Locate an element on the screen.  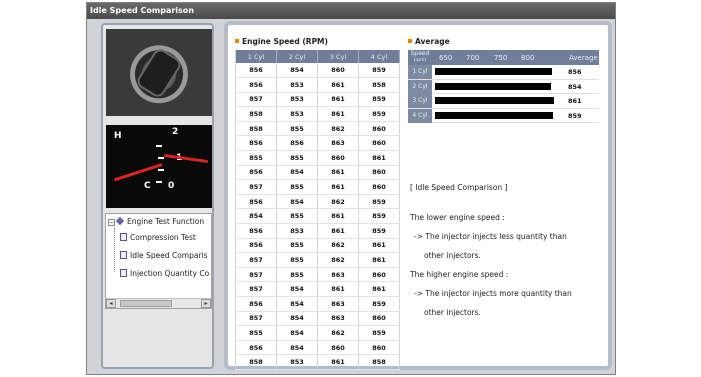
horizontal-scrollbar: ◂ ▸ is located at coordinates (158, 303).